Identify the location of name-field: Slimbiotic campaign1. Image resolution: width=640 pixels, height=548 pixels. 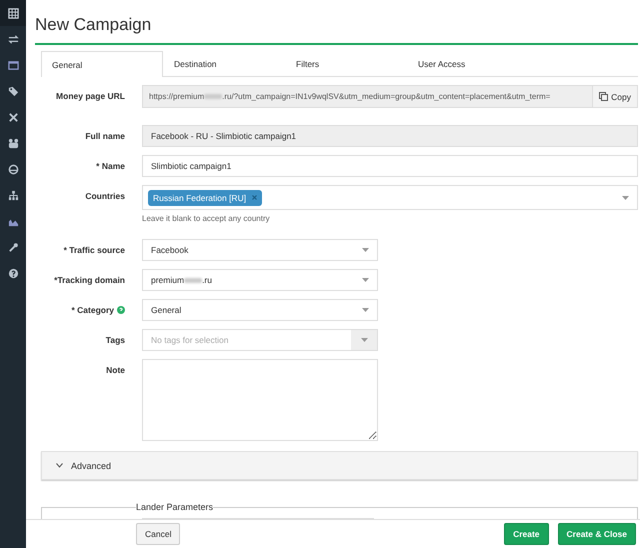
(390, 166).